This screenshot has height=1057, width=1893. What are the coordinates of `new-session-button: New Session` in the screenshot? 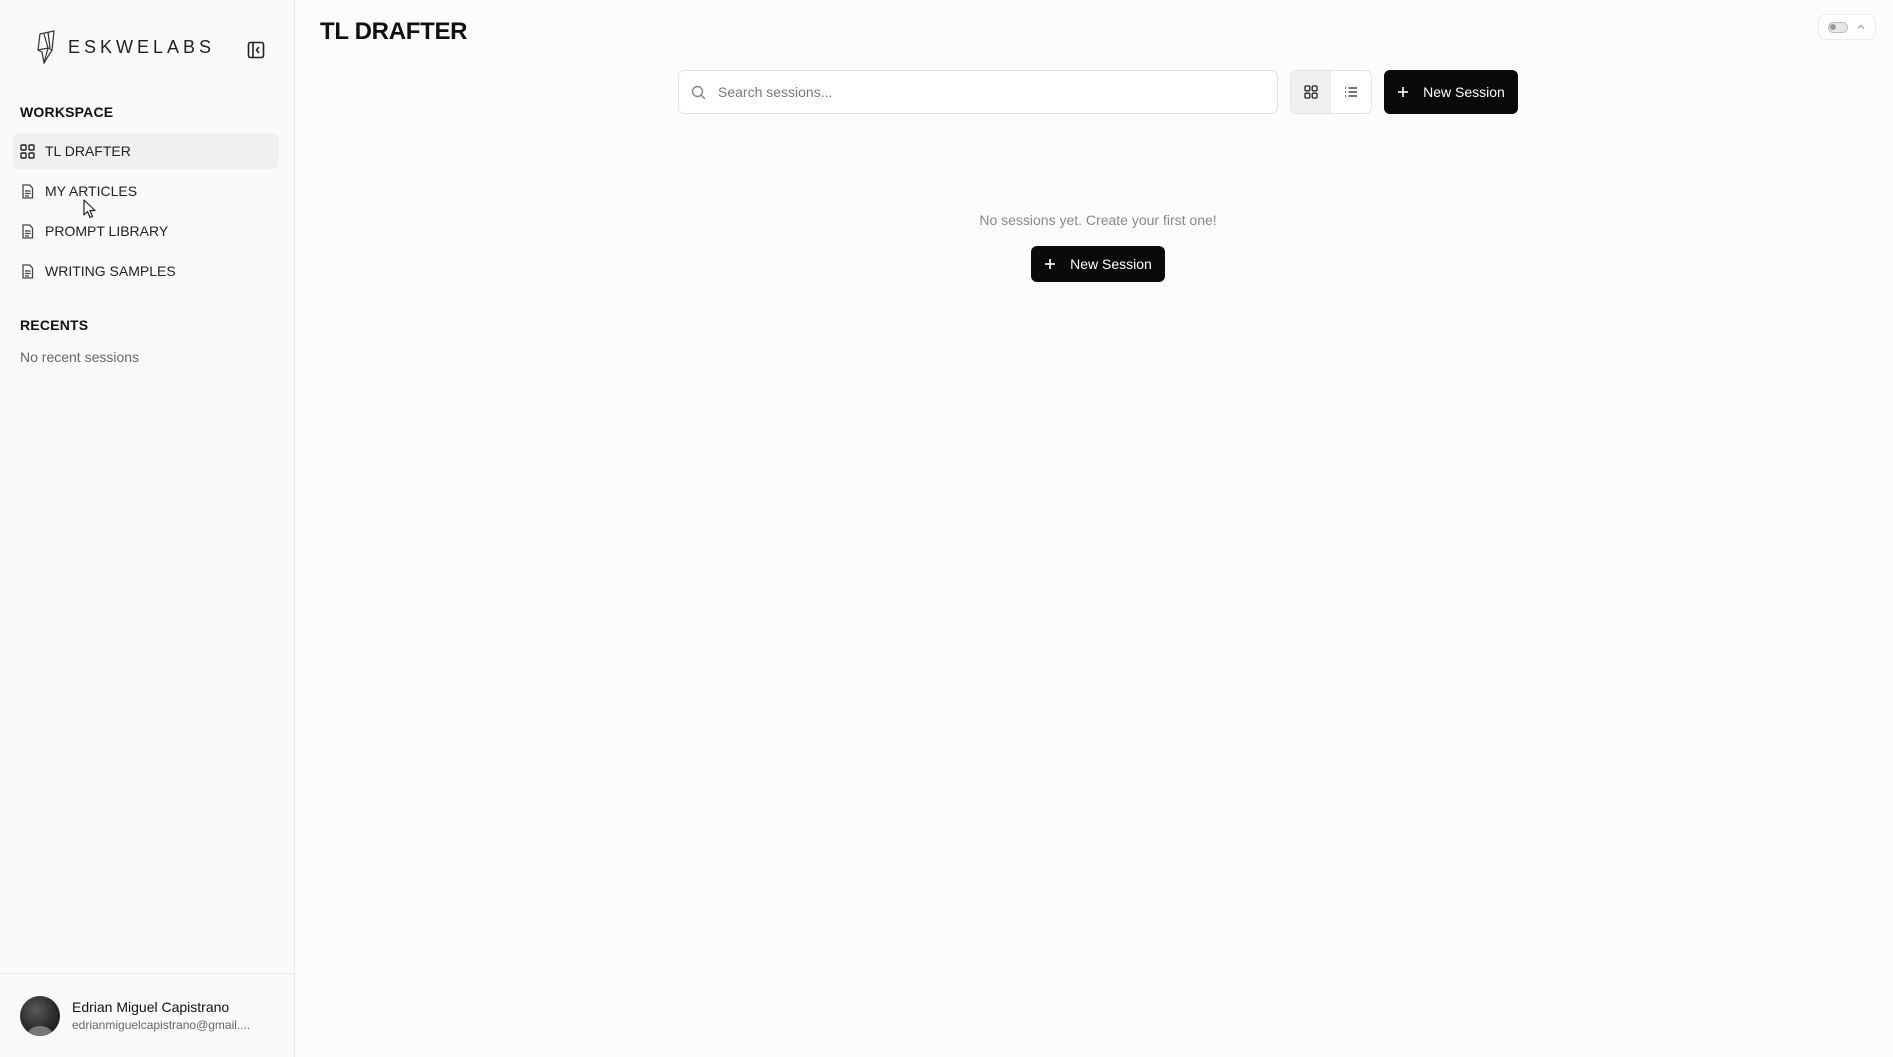 It's located at (1451, 92).